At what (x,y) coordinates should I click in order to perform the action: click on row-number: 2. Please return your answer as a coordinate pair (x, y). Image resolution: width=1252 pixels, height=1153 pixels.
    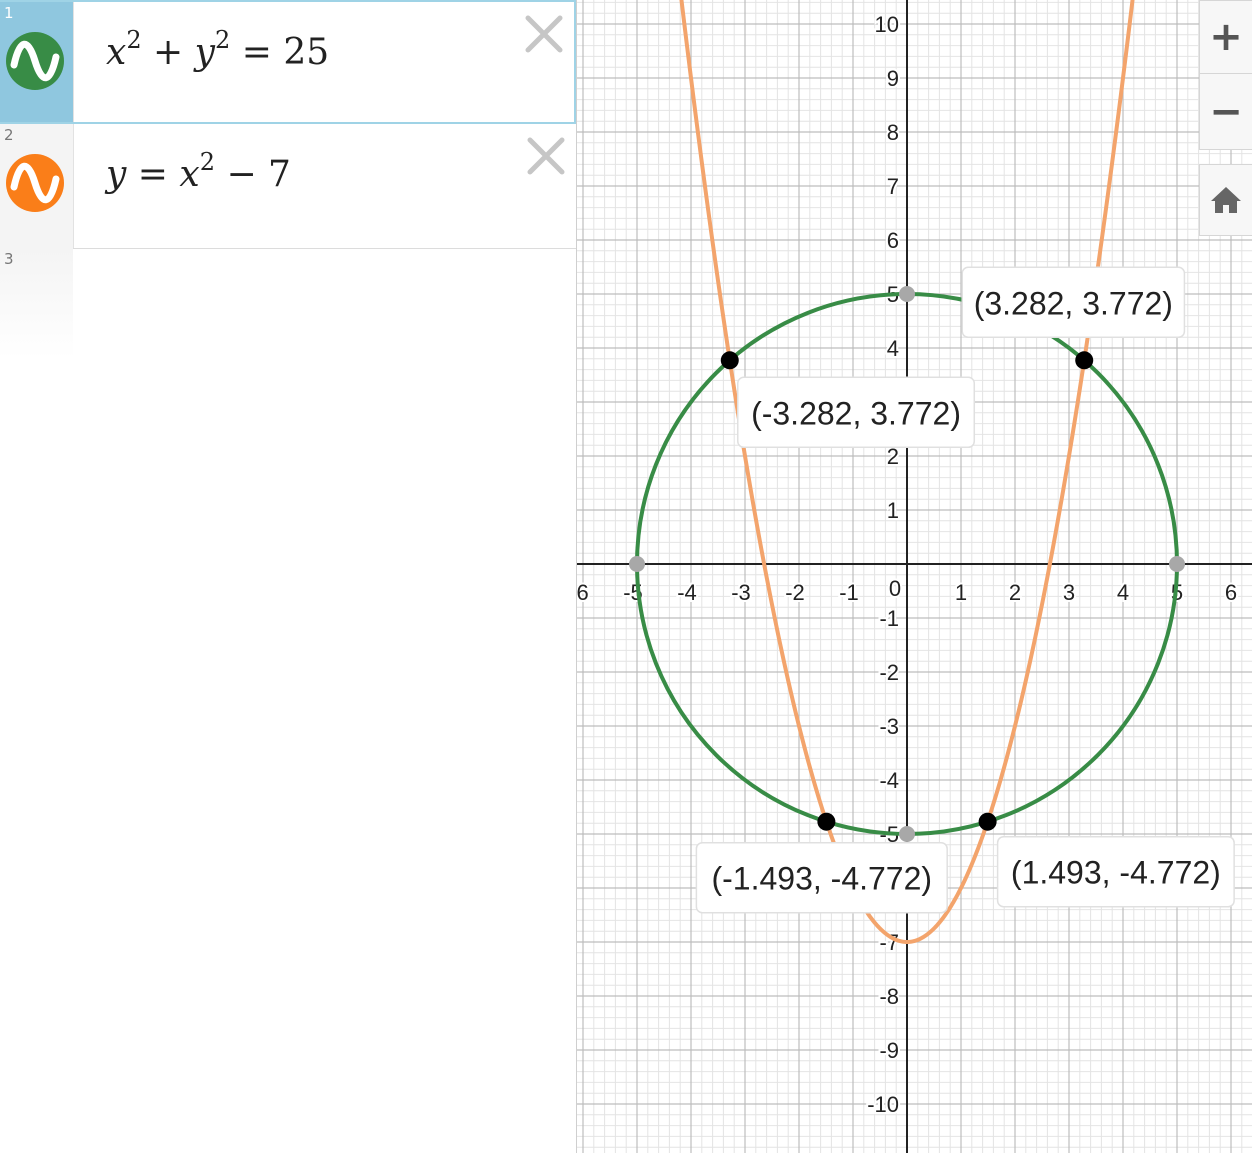
    Looking at the image, I should click on (9, 135).